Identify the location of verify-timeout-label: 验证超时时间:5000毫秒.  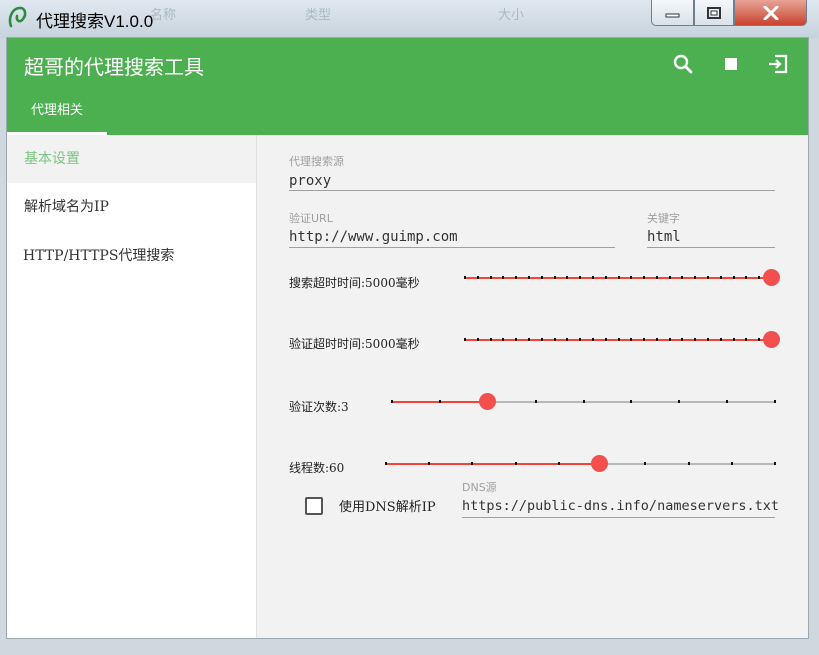
(354, 344).